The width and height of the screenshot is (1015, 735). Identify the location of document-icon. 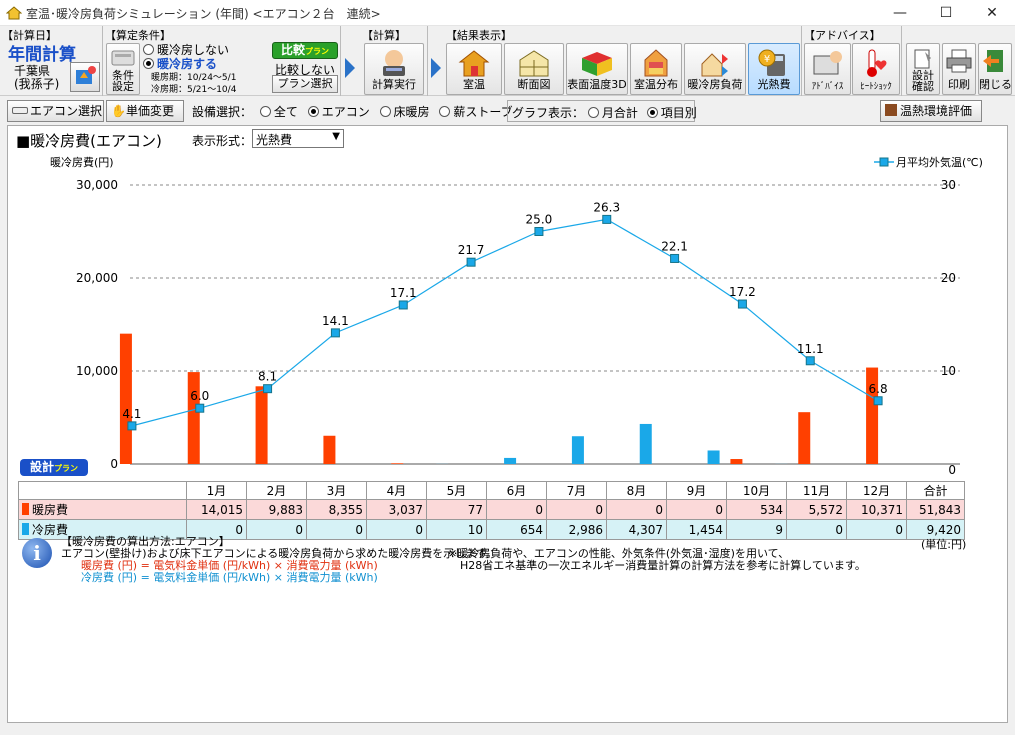
(922, 59).